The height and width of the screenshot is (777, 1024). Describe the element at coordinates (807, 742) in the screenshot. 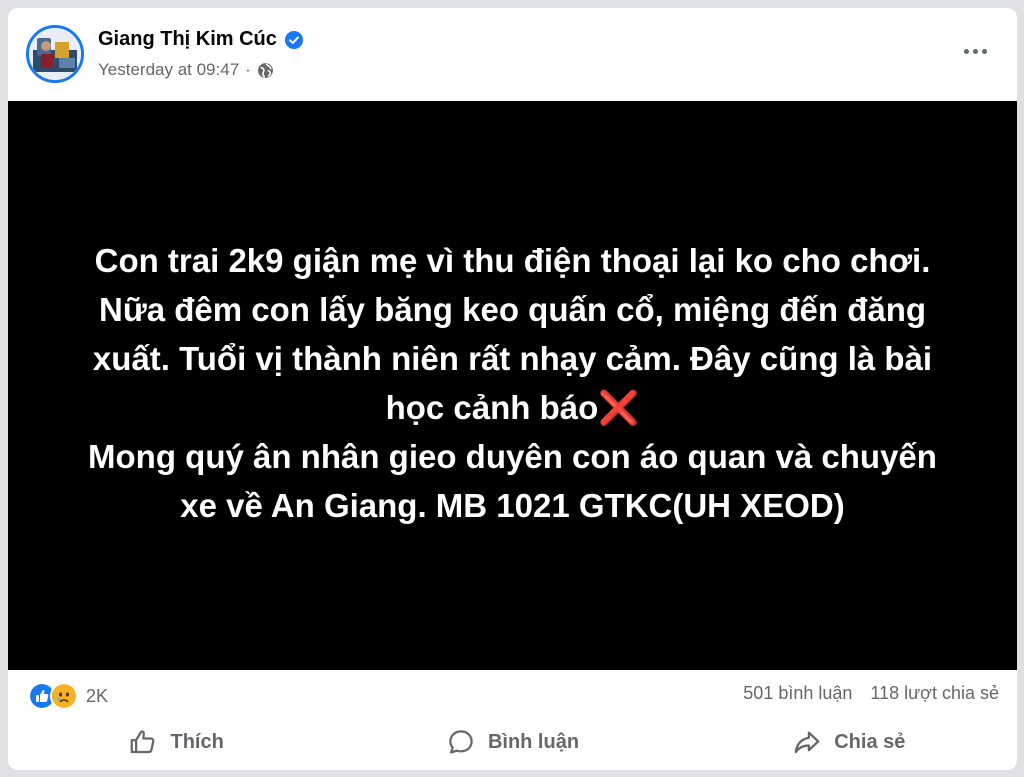

I see `share-icon` at that location.